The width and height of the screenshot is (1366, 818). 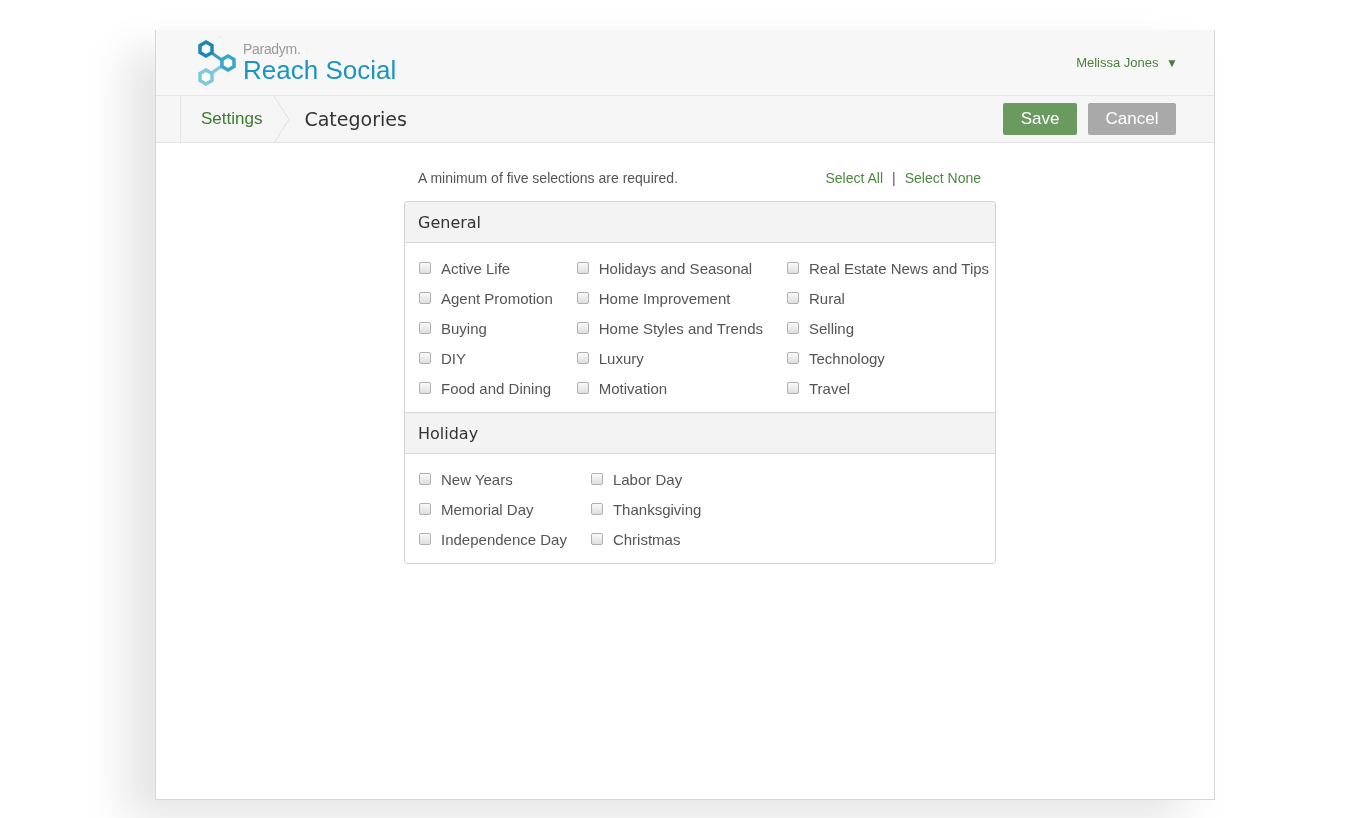 I want to click on category-checkbox: New Years, so click(x=493, y=479).